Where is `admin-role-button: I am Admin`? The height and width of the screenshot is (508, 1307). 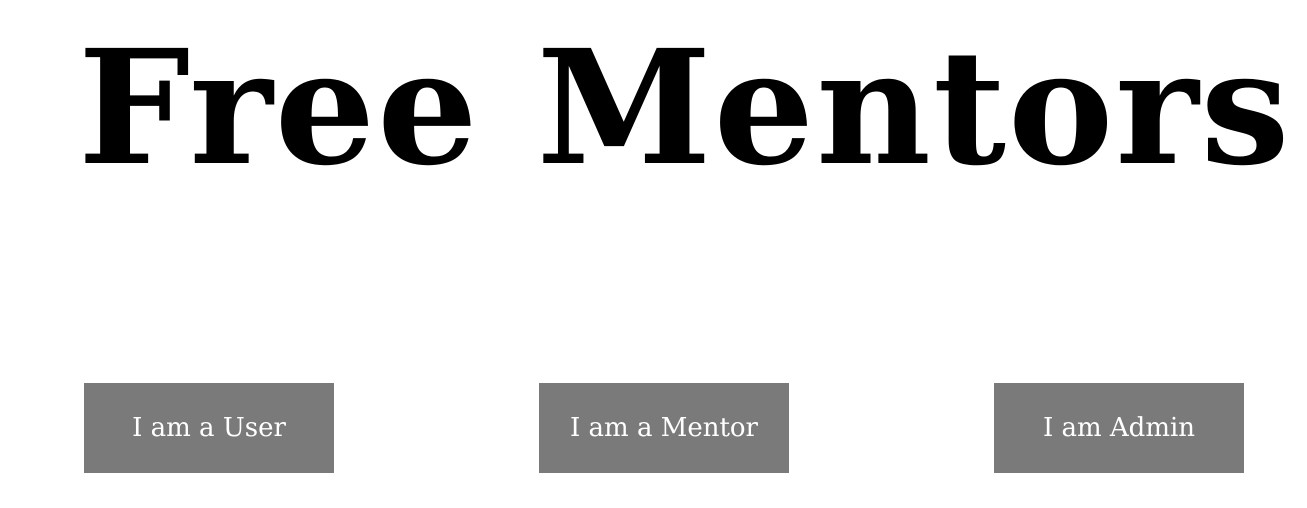 admin-role-button: I am Admin is located at coordinates (1119, 428).